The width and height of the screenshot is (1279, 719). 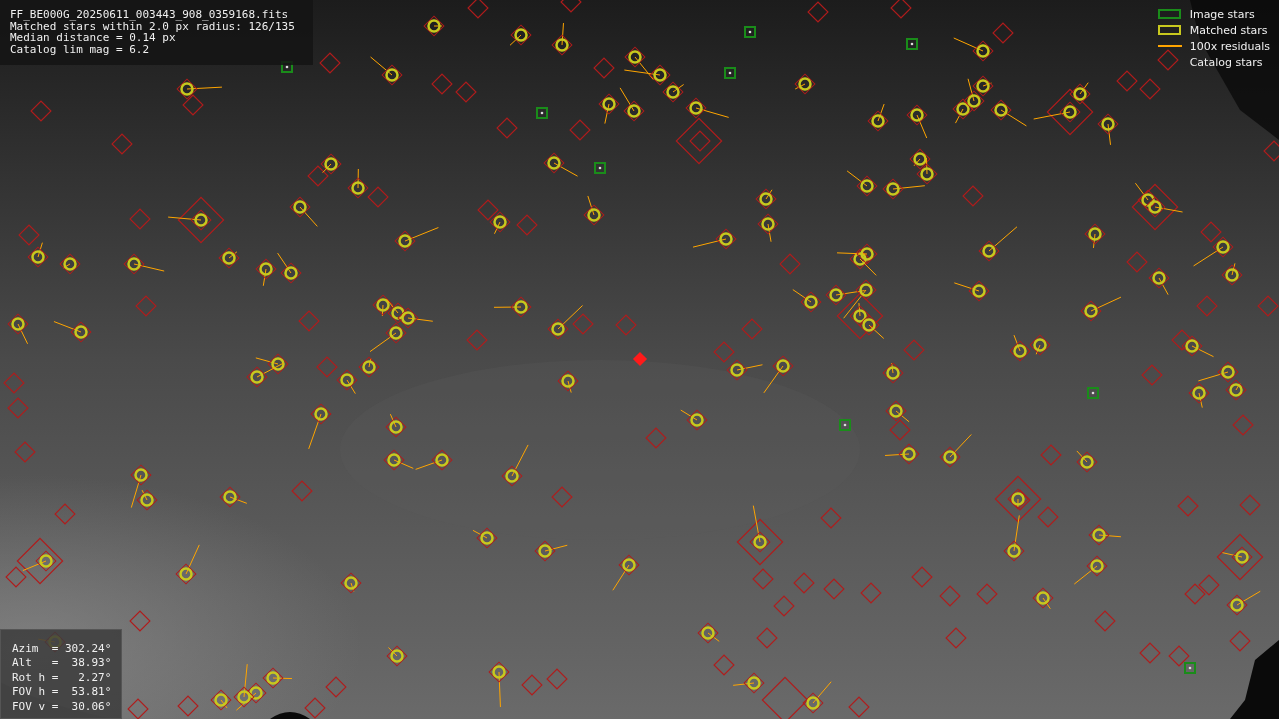 I want to click on info-text: Median distance = 0.14 px, so click(x=93, y=38).